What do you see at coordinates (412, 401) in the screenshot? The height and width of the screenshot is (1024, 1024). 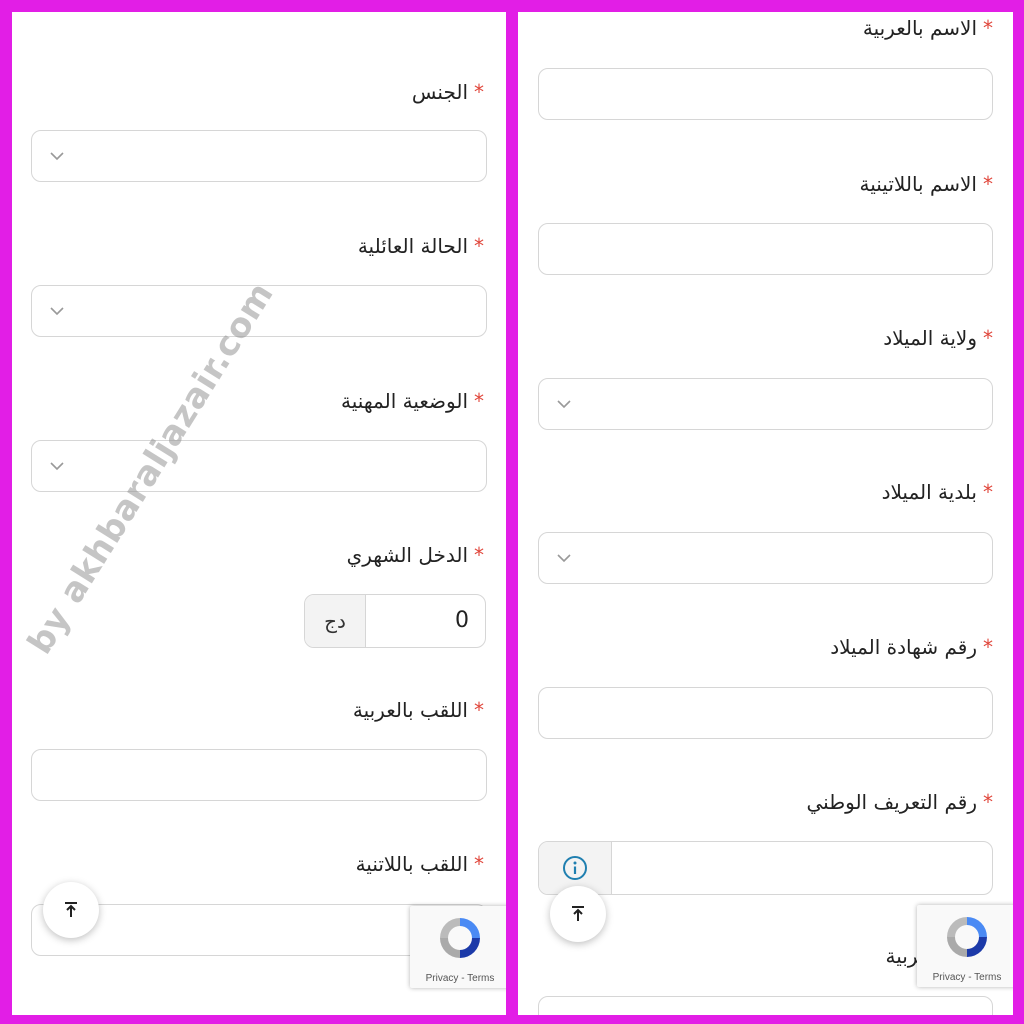 I see `label-professional-status: *الوضعية المهنية` at bounding box center [412, 401].